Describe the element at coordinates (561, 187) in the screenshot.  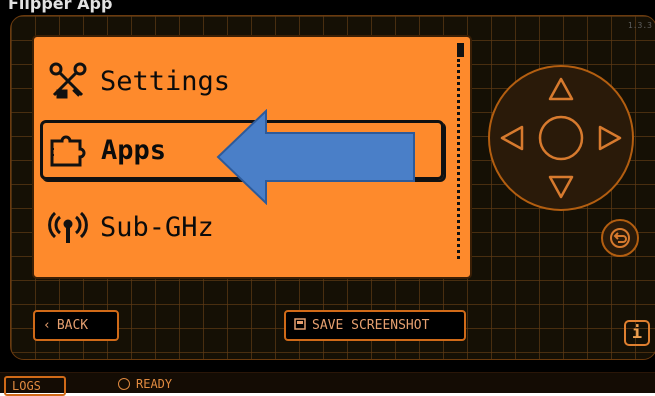
I see `down-arrow-icon` at that location.